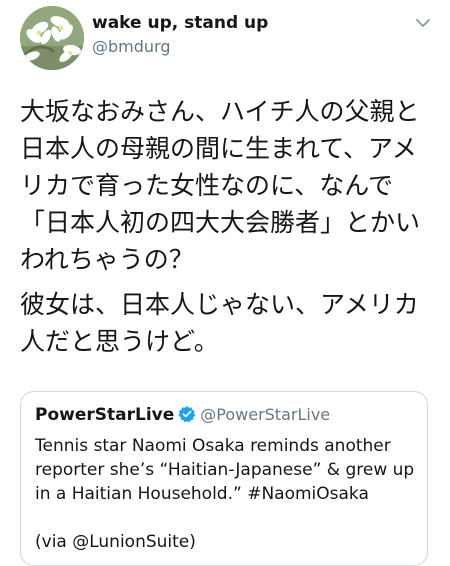 Image resolution: width=450 pixels, height=566 pixels. Describe the element at coordinates (219, 323) in the screenshot. I see `tweet-paragraph: 彼女は、日本人じゃない、アメリカ人だと思うけど。` at that location.